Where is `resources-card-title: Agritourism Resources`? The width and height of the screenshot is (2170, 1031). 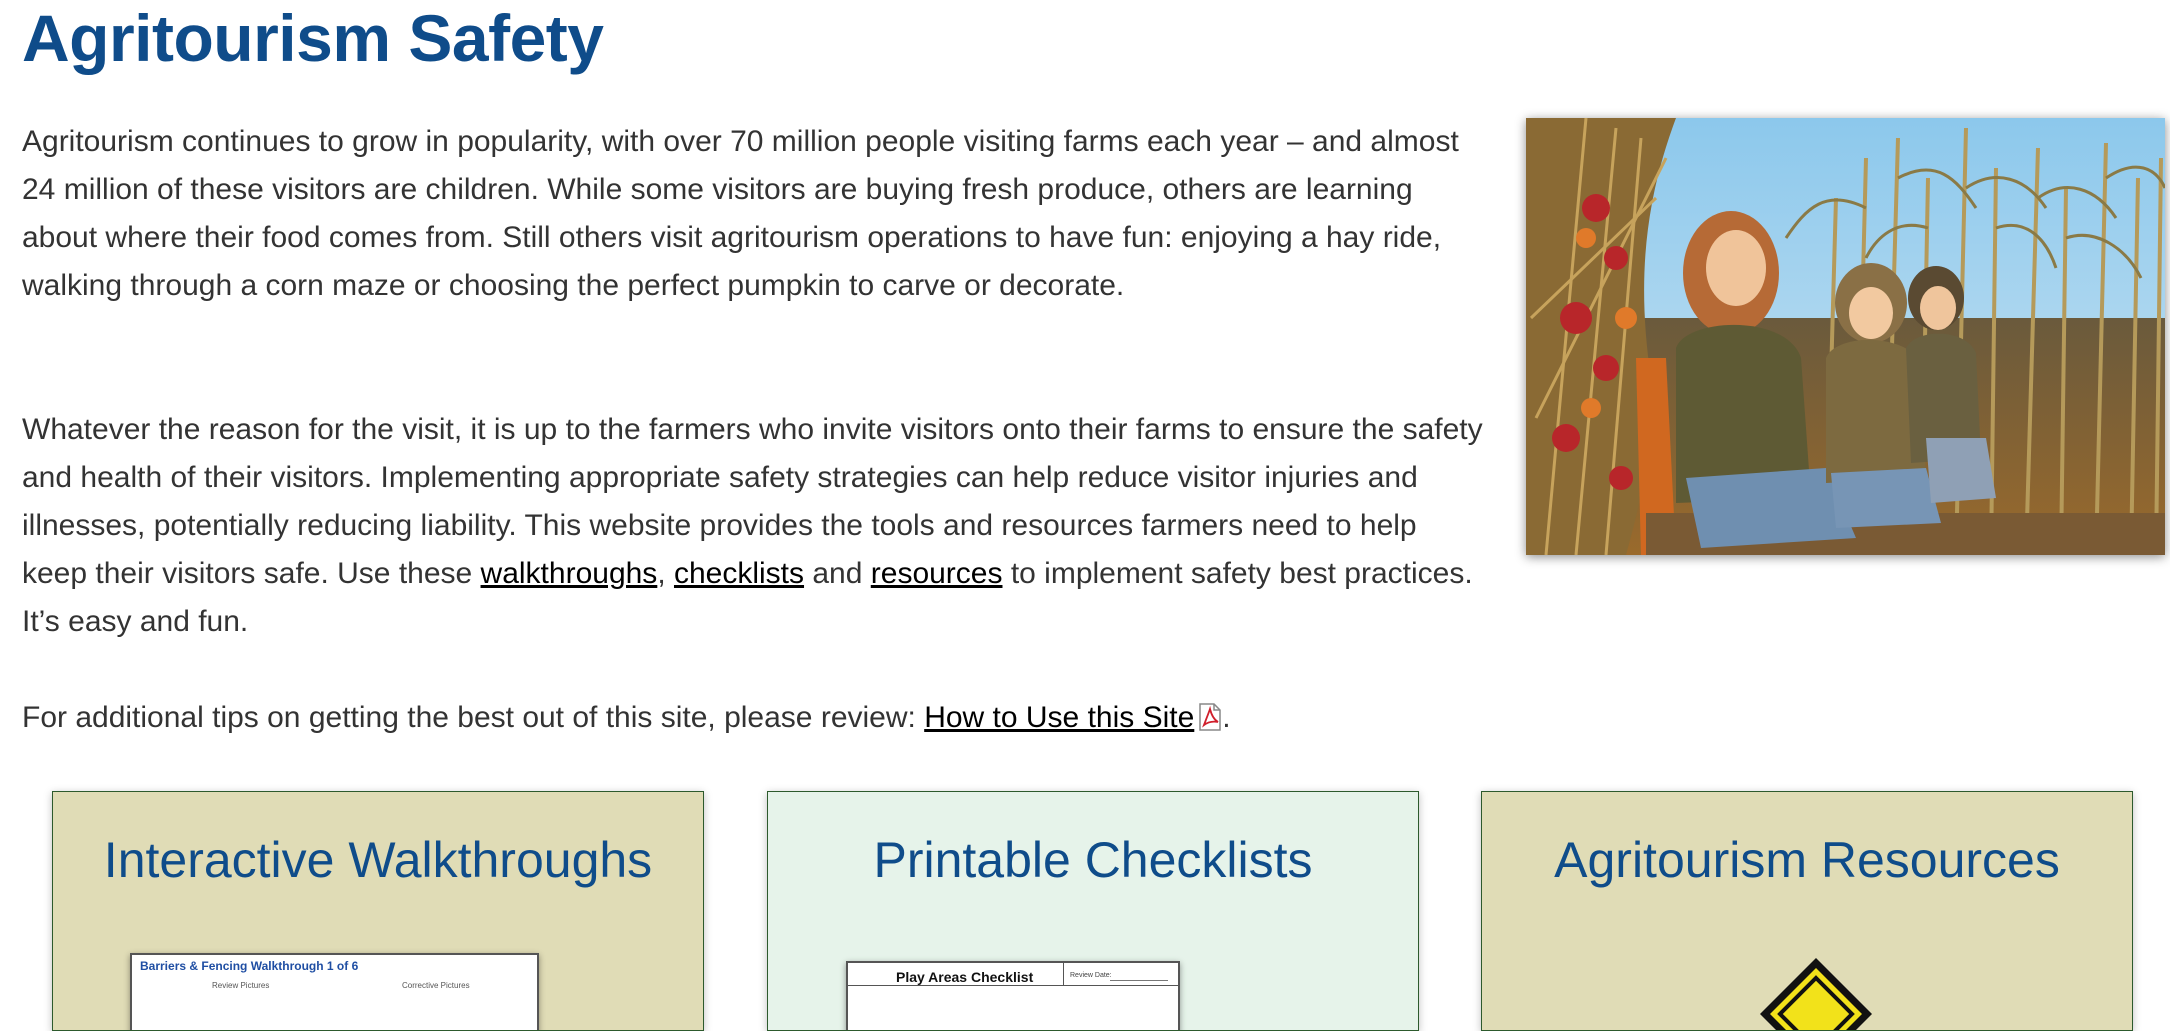 resources-card-title: Agritourism Resources is located at coordinates (1807, 860).